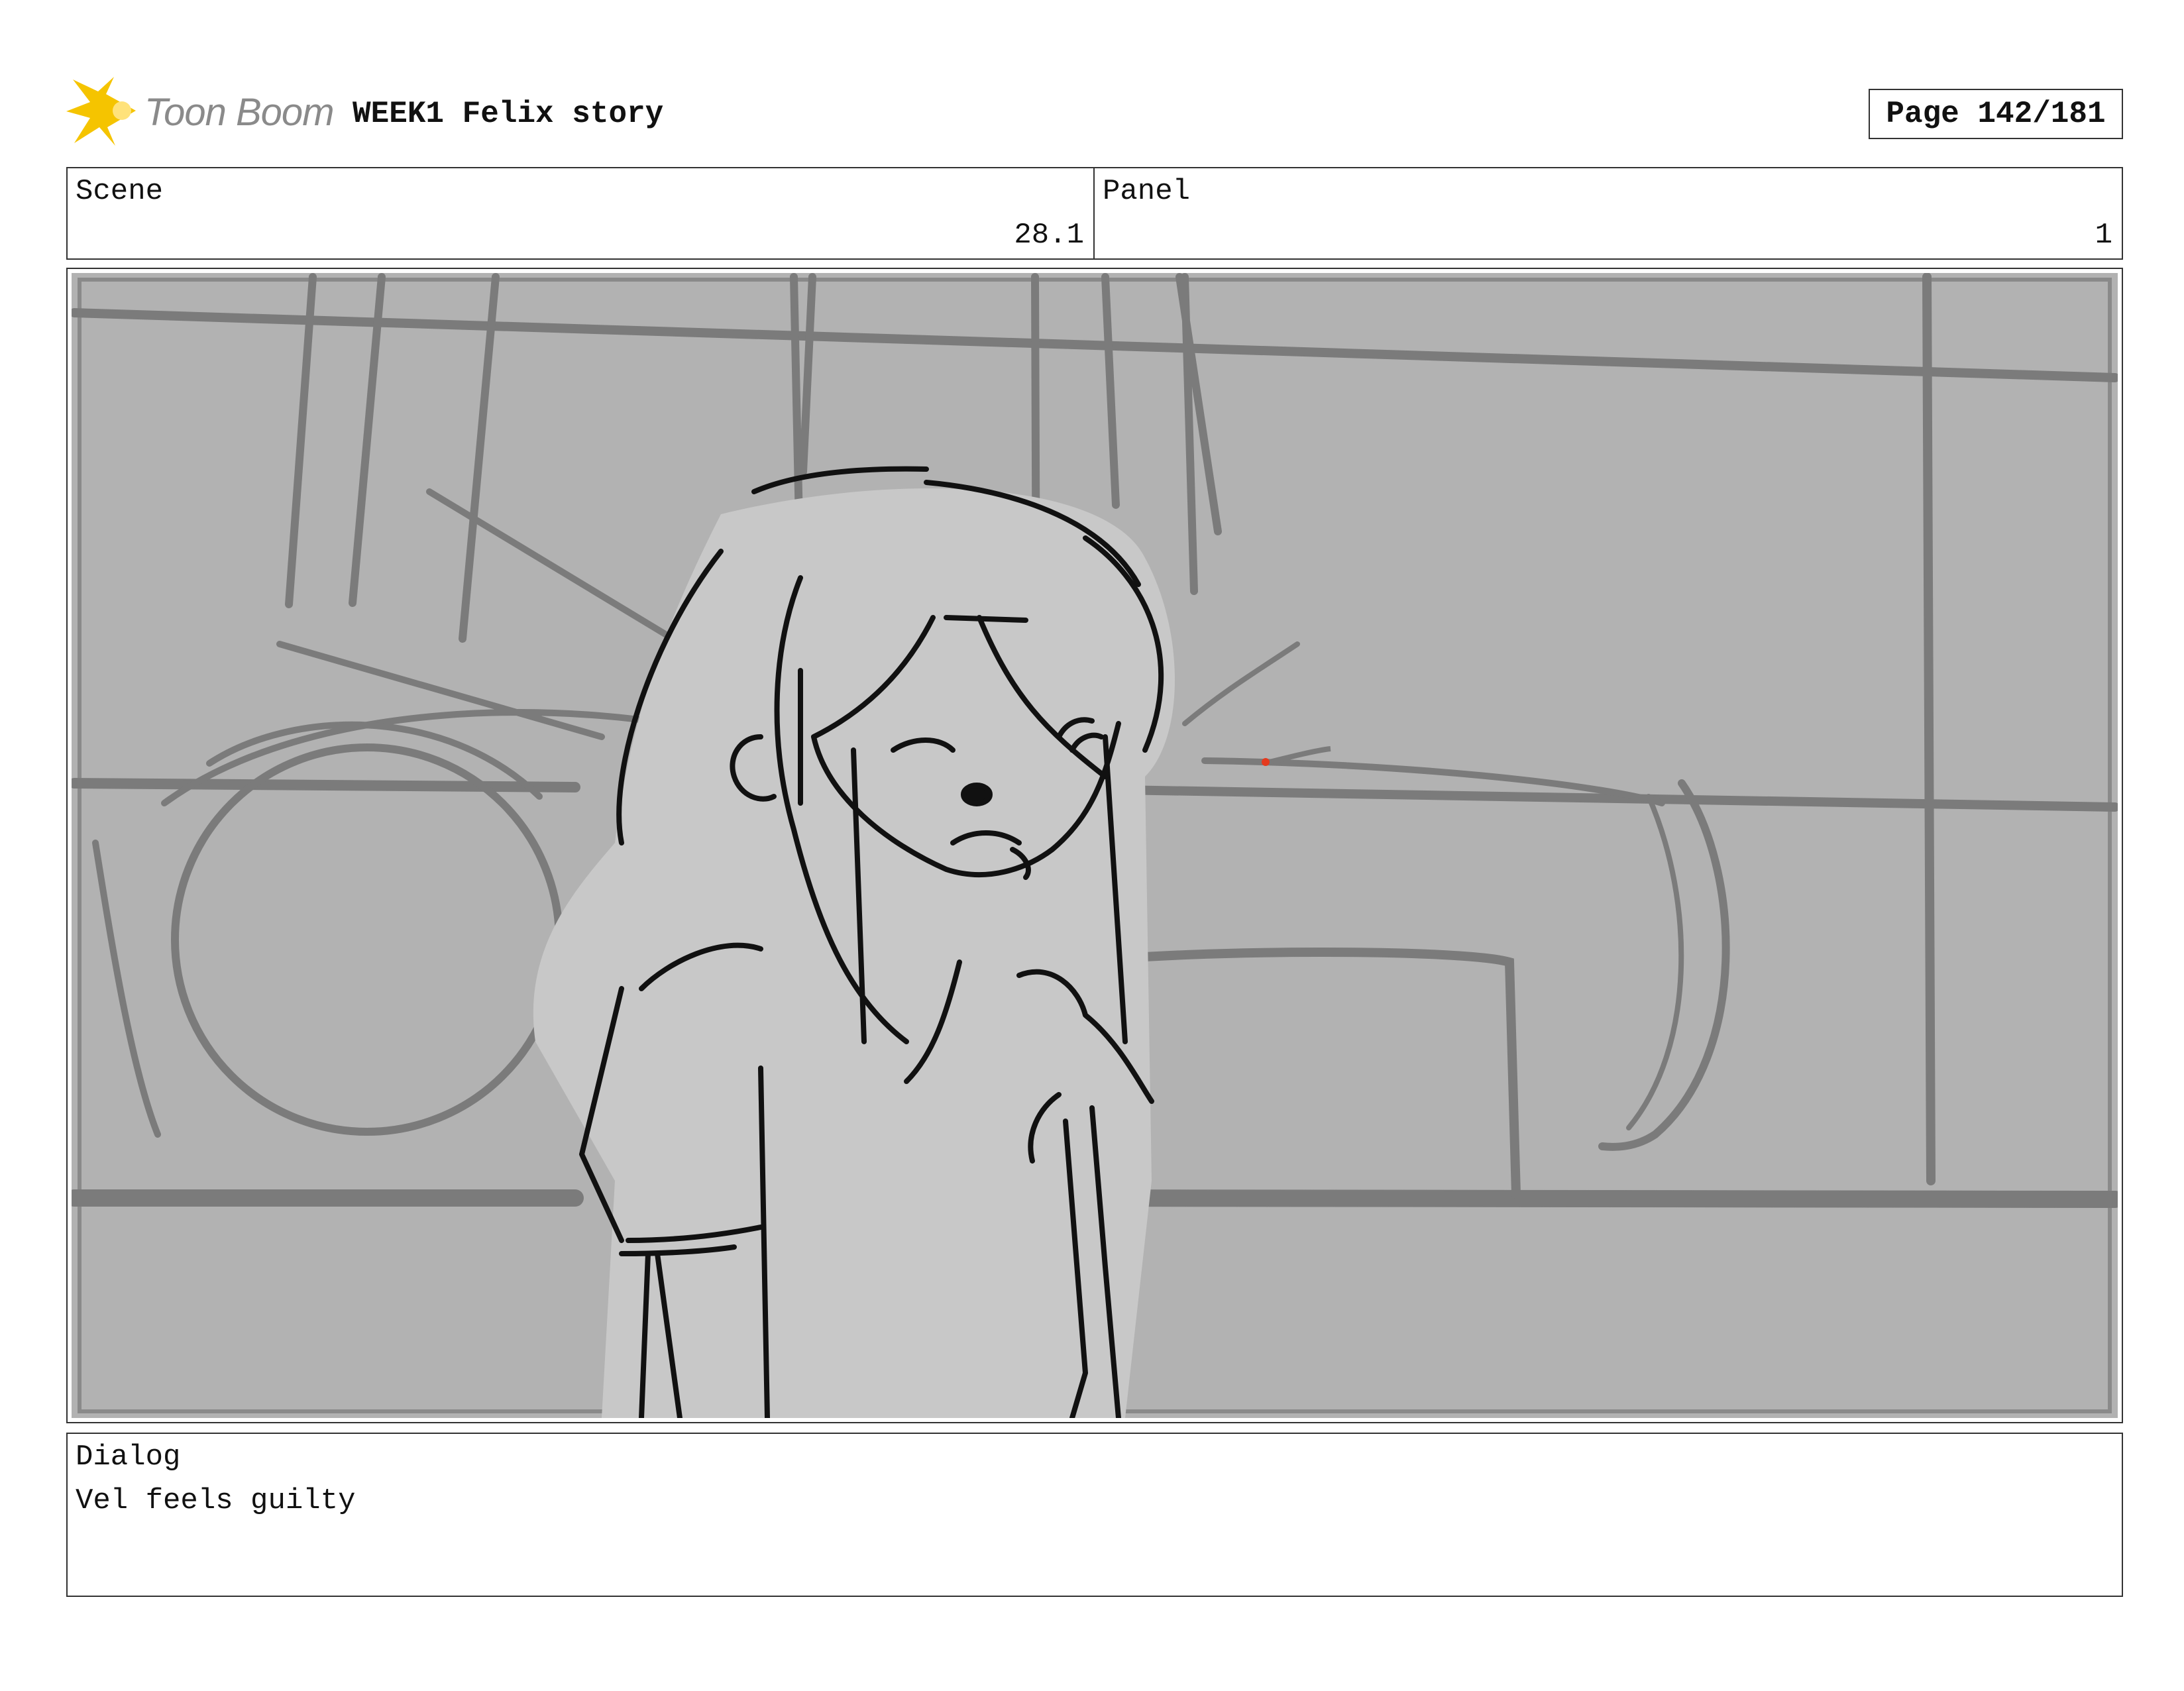  What do you see at coordinates (1049, 236) in the screenshot?
I see `scene-number: 28.1` at bounding box center [1049, 236].